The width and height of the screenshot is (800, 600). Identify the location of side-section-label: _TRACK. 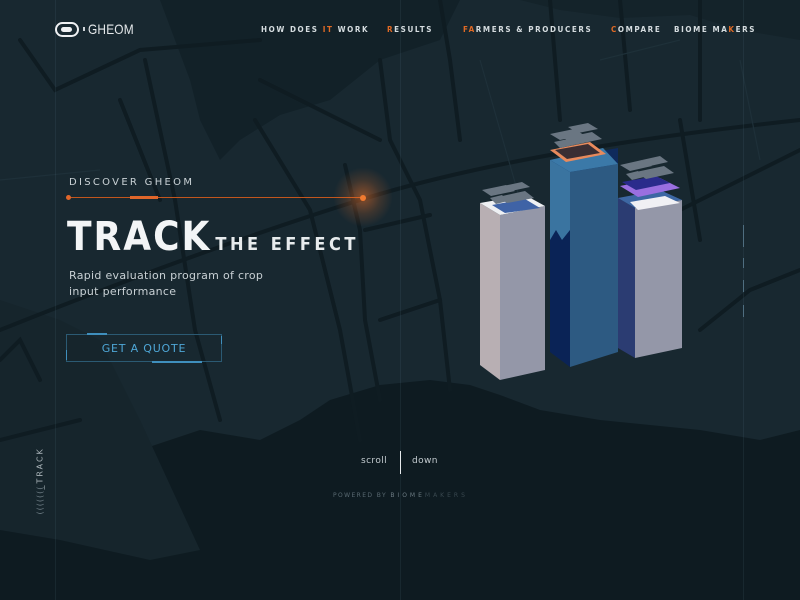
(40, 468).